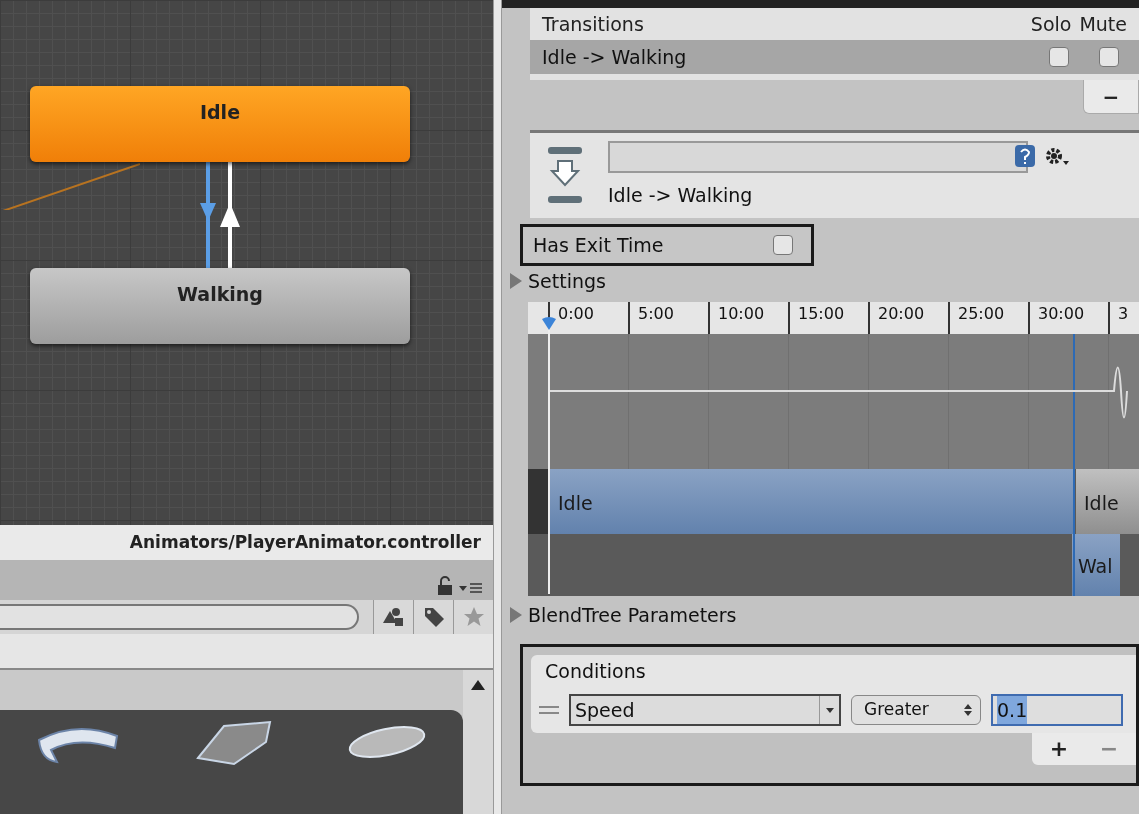 The height and width of the screenshot is (814, 1139). Describe the element at coordinates (1059, 57) in the screenshot. I see `solo-checkbox` at that location.